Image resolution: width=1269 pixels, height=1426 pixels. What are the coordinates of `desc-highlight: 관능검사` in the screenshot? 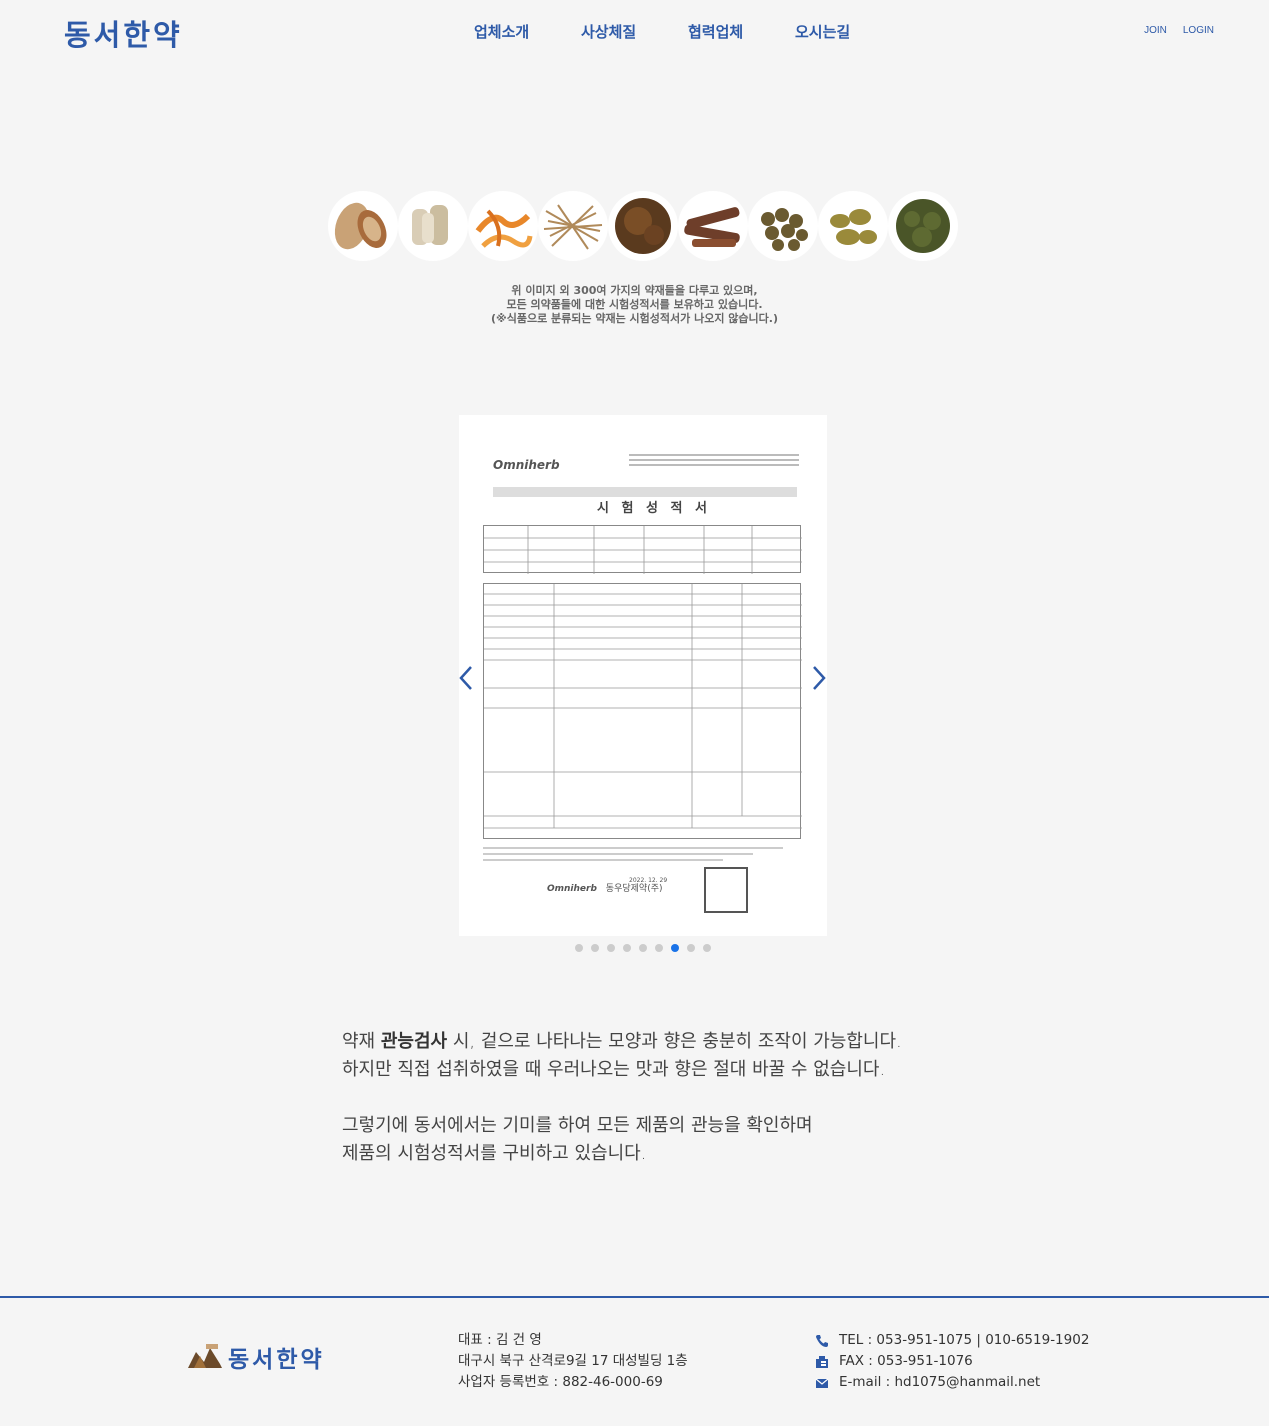 It's located at (414, 1041).